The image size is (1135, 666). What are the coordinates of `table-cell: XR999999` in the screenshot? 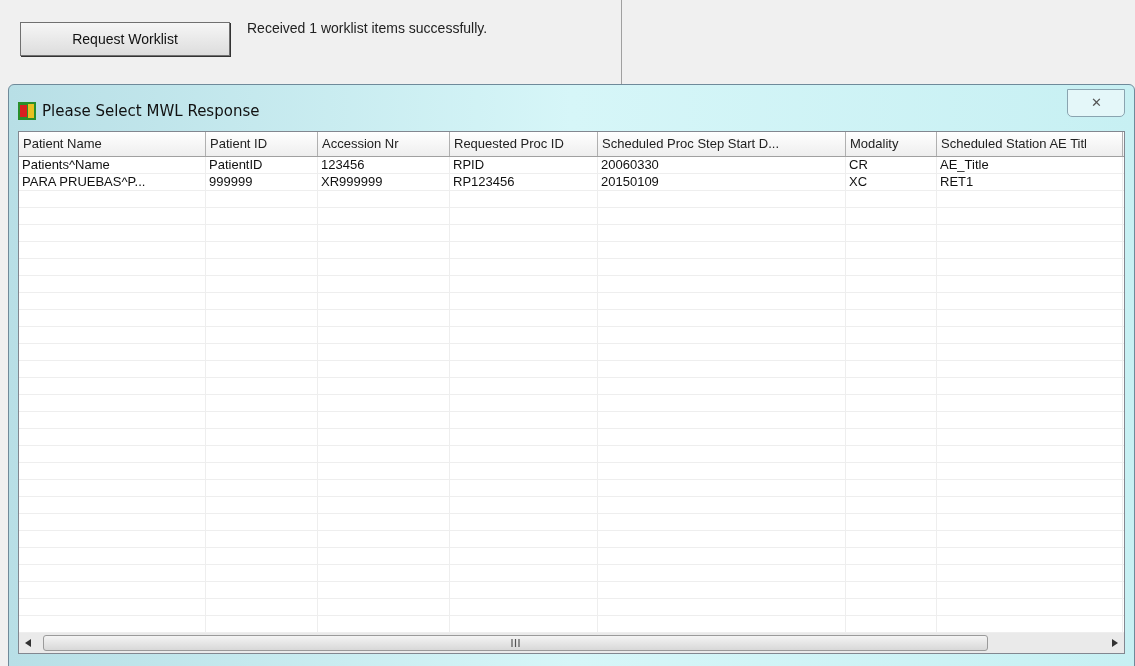 It's located at (384, 182).